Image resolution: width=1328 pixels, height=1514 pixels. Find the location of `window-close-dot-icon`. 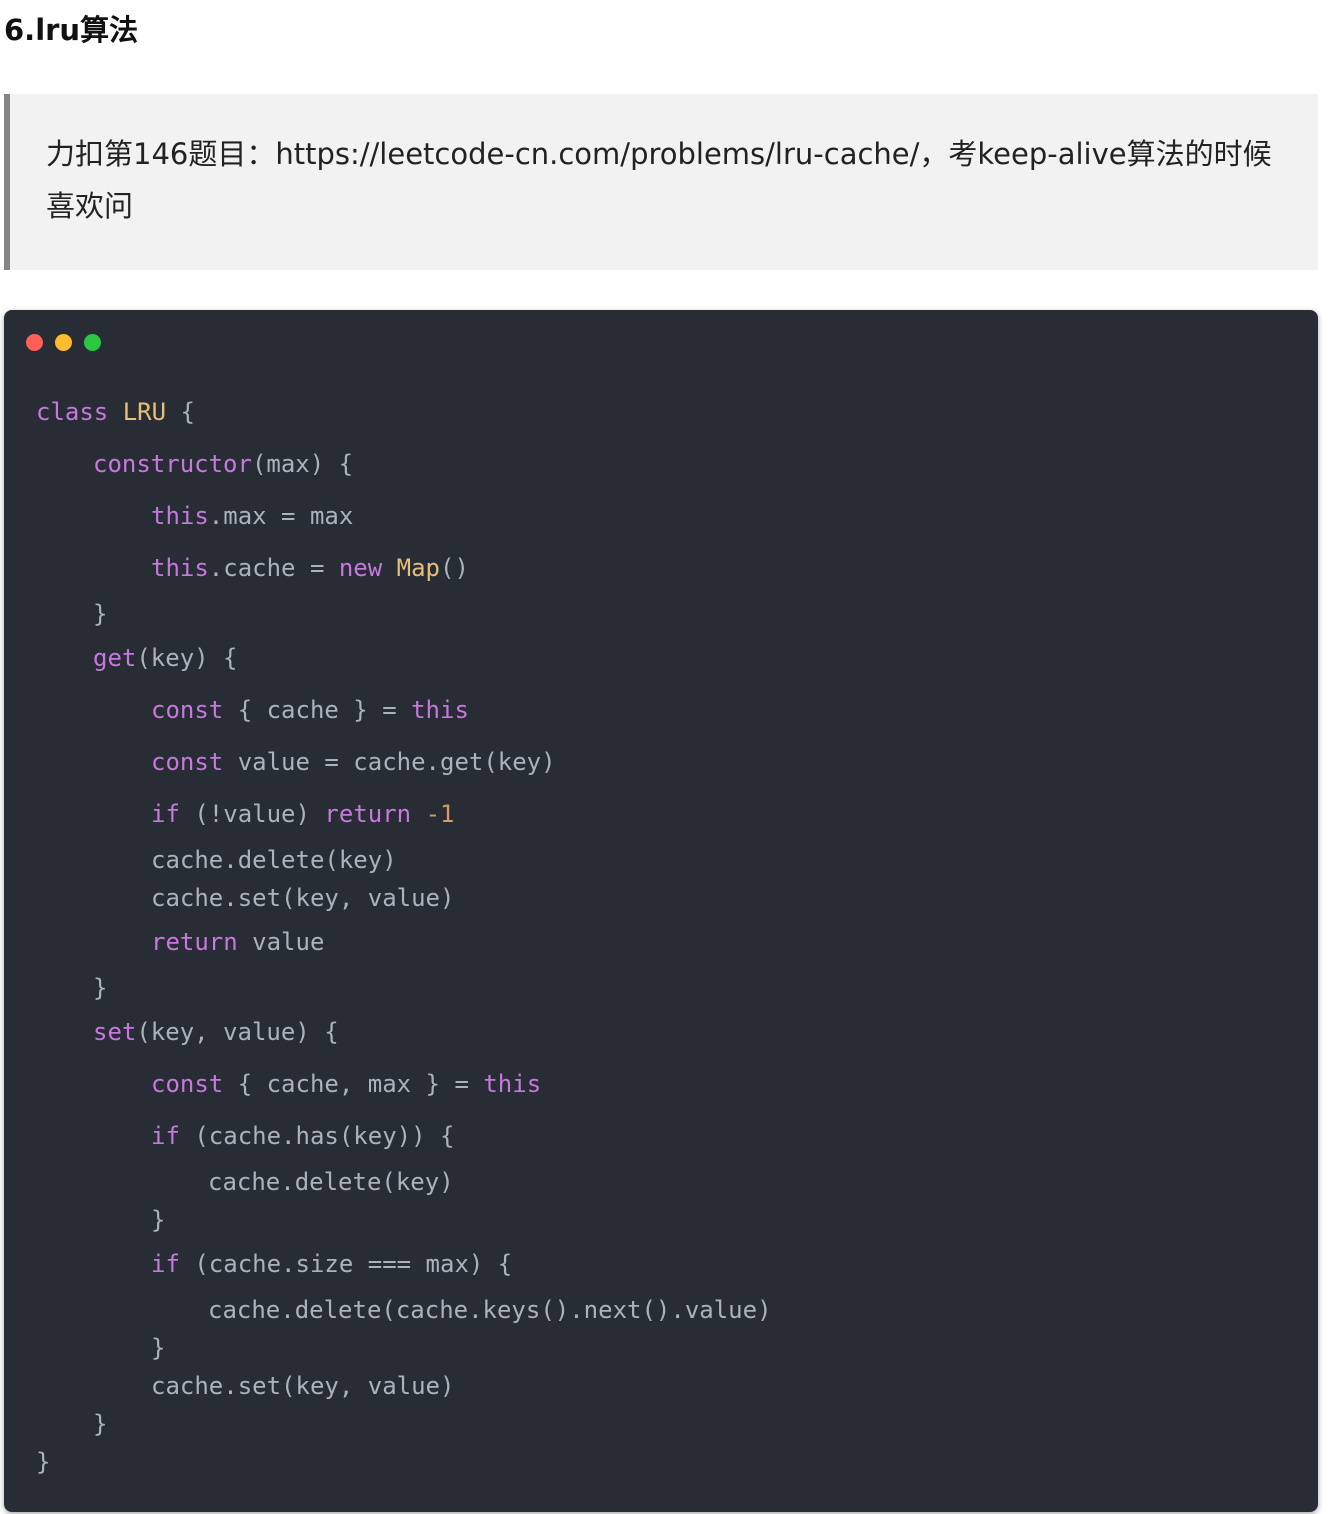

window-close-dot-icon is located at coordinates (34, 342).